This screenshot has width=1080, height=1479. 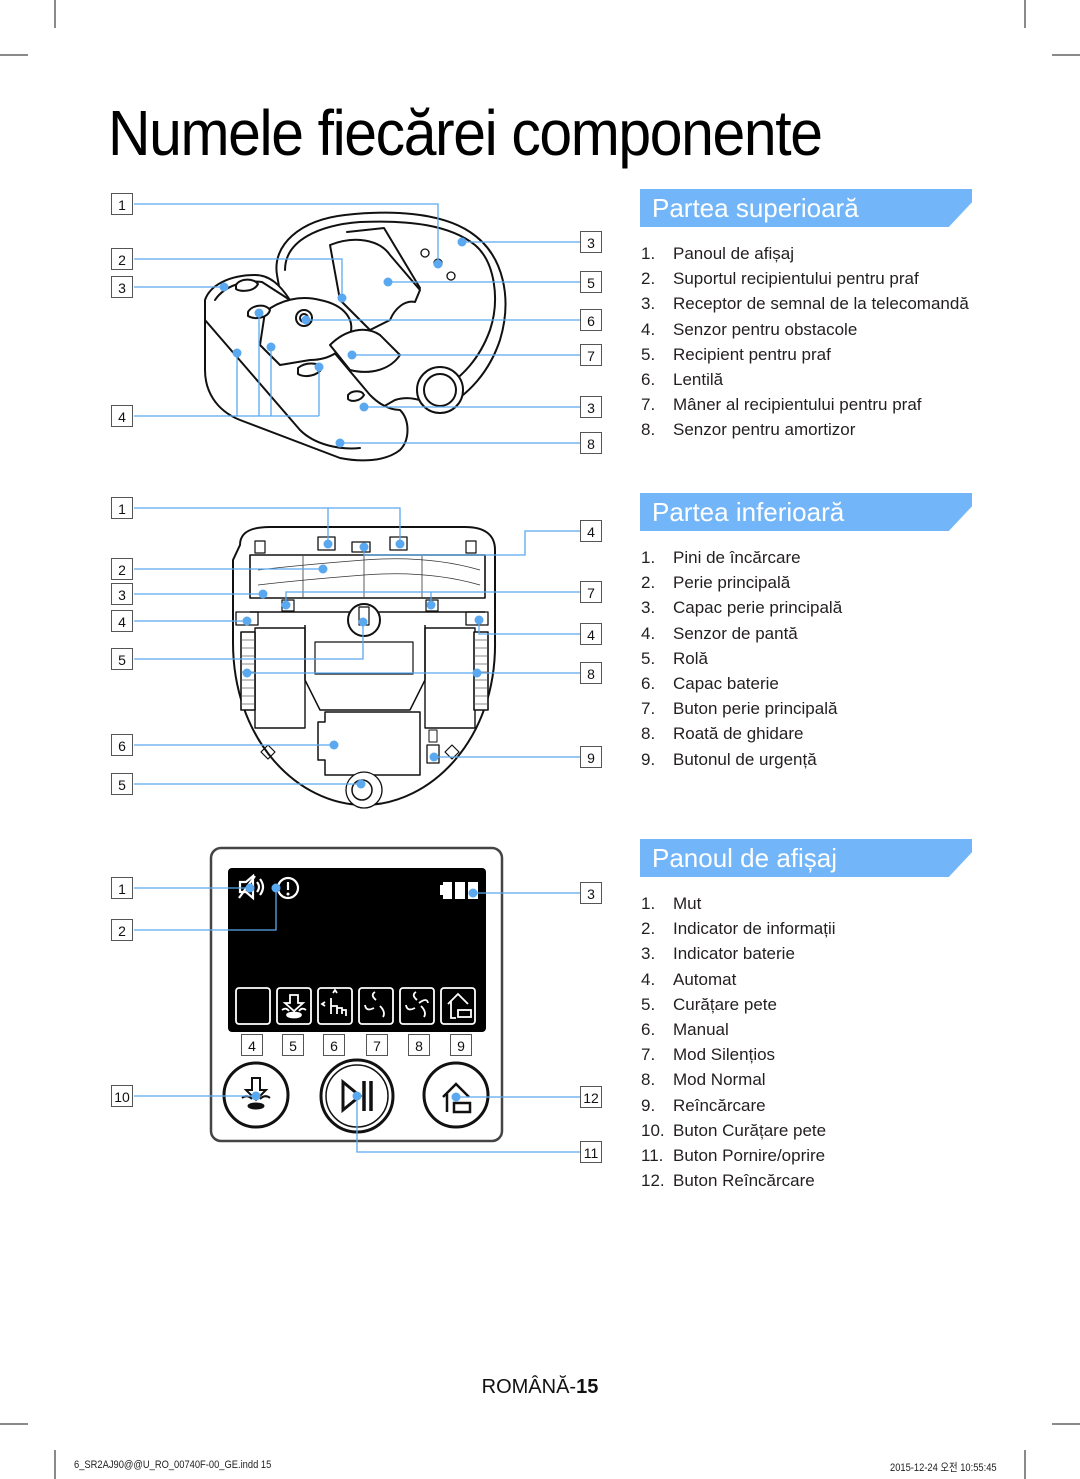 I want to click on callout-number: 10, so click(x=122, y=1096).